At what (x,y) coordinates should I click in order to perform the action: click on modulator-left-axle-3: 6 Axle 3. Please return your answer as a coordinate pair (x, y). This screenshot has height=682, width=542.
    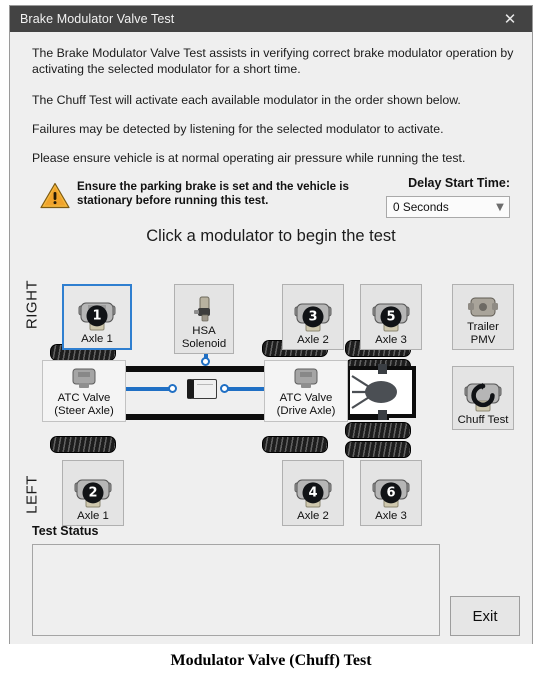
    Looking at the image, I should click on (391, 493).